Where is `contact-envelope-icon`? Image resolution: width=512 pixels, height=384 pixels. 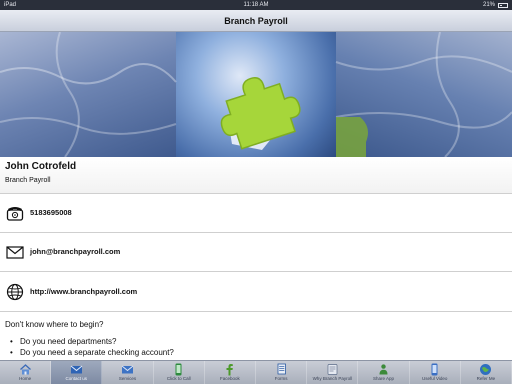 contact-envelope-icon is located at coordinates (76, 369).